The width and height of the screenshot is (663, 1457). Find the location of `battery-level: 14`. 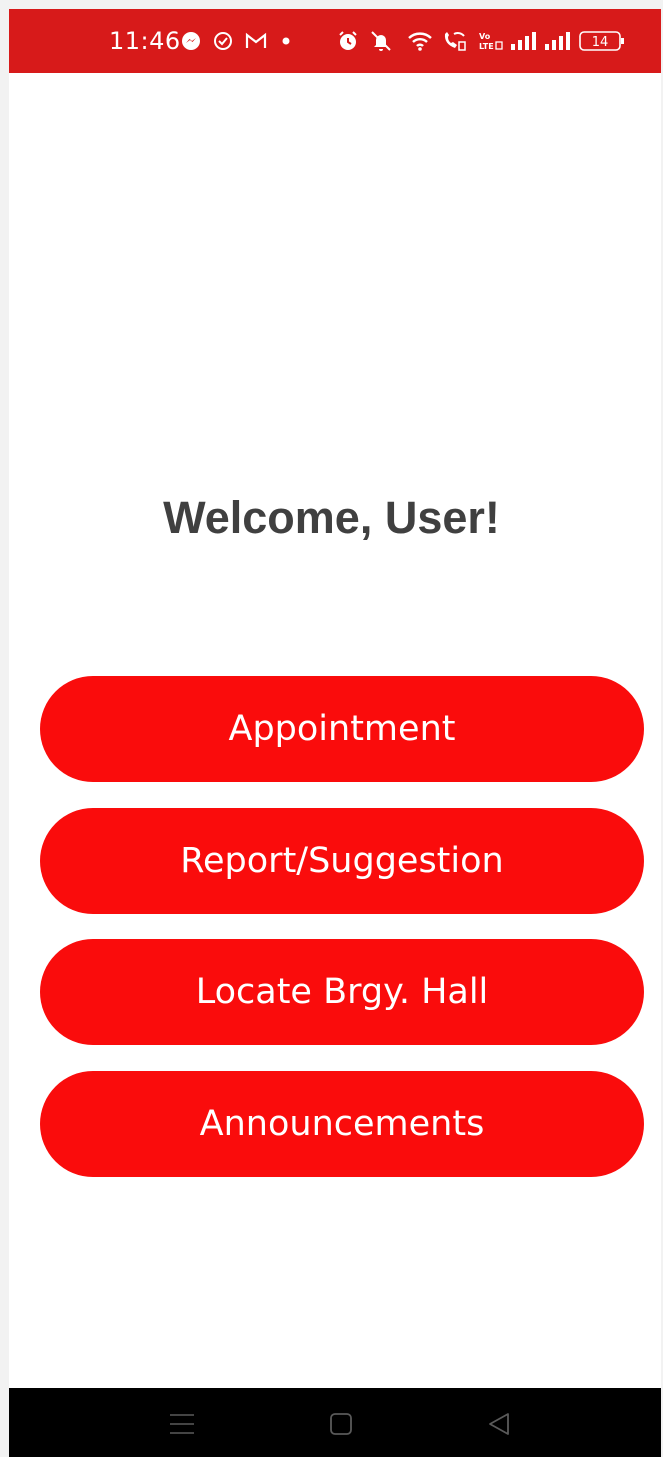

battery-level: 14 is located at coordinates (600, 42).